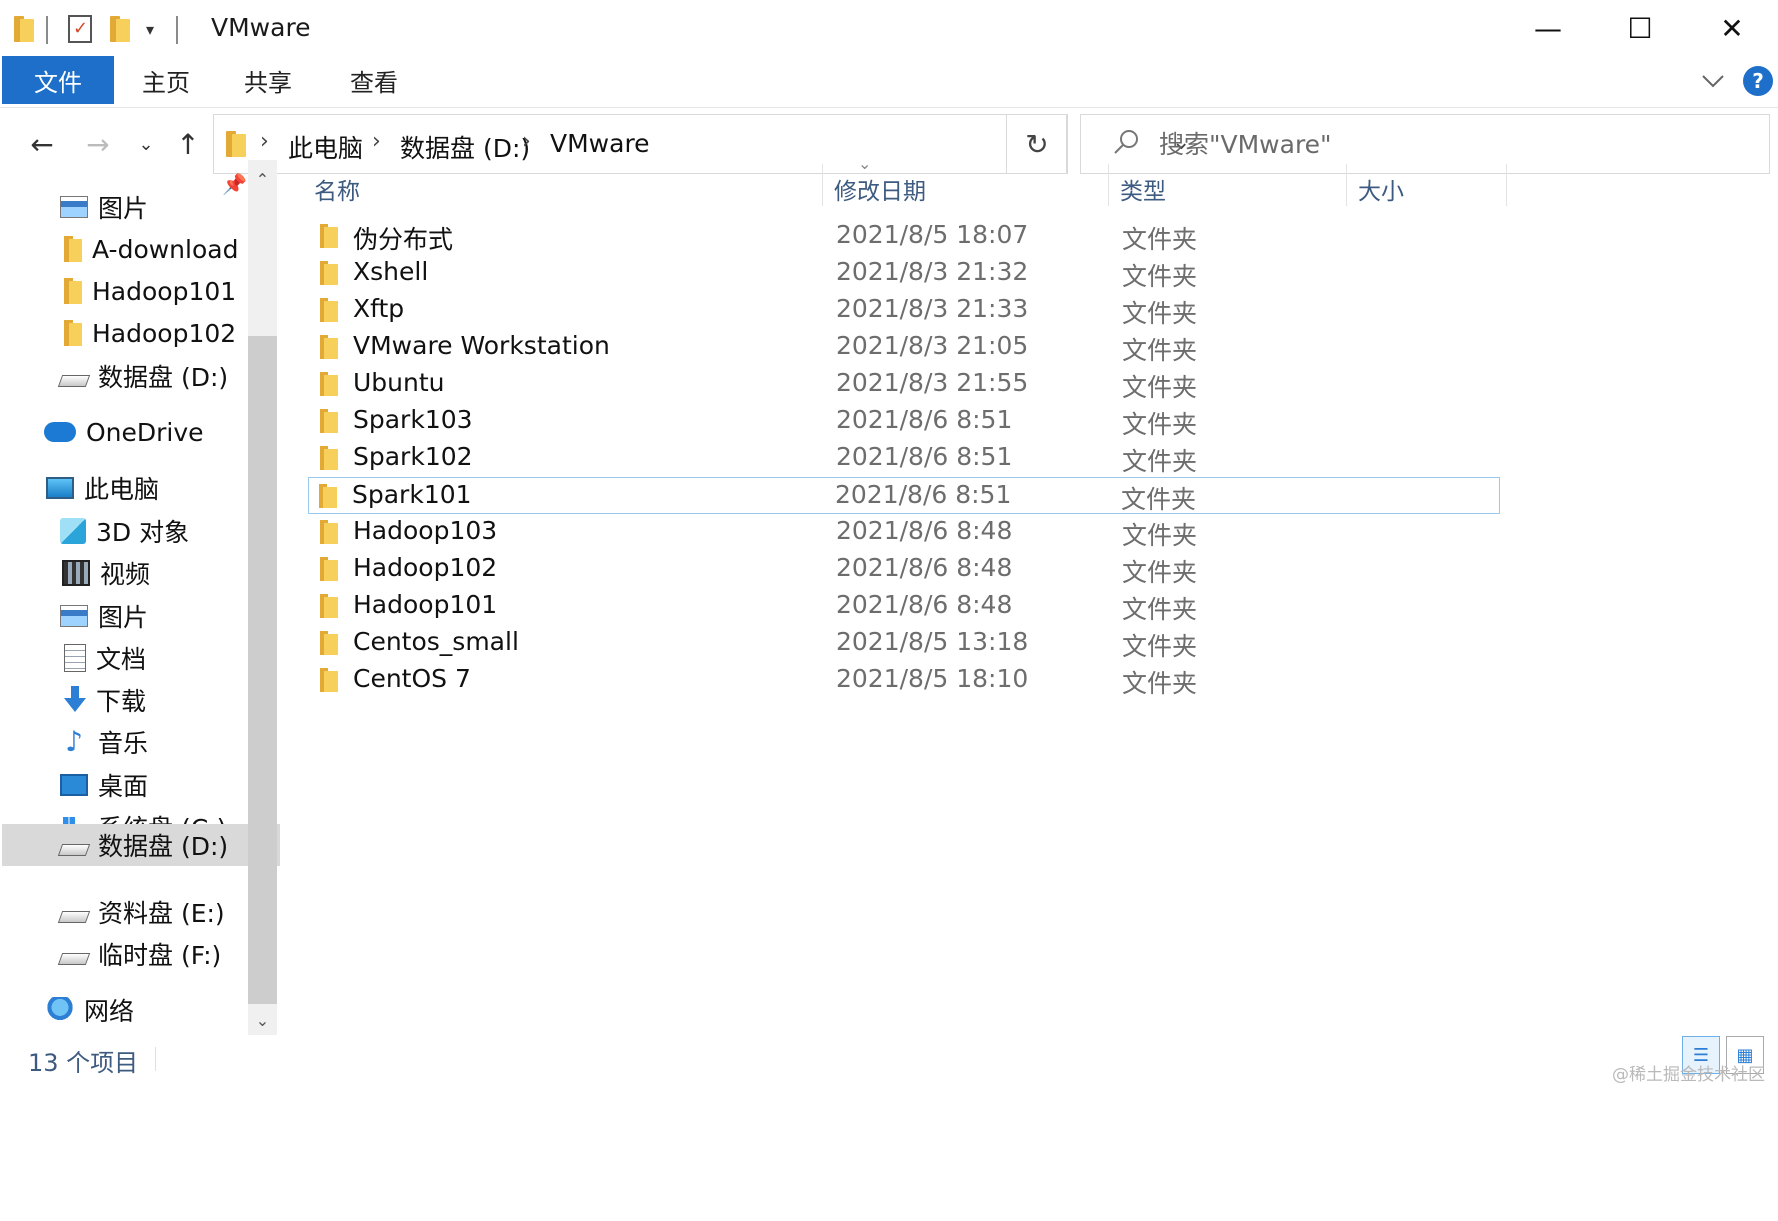 This screenshot has height=1221, width=1778. I want to click on column-name: 名称, so click(337, 189).